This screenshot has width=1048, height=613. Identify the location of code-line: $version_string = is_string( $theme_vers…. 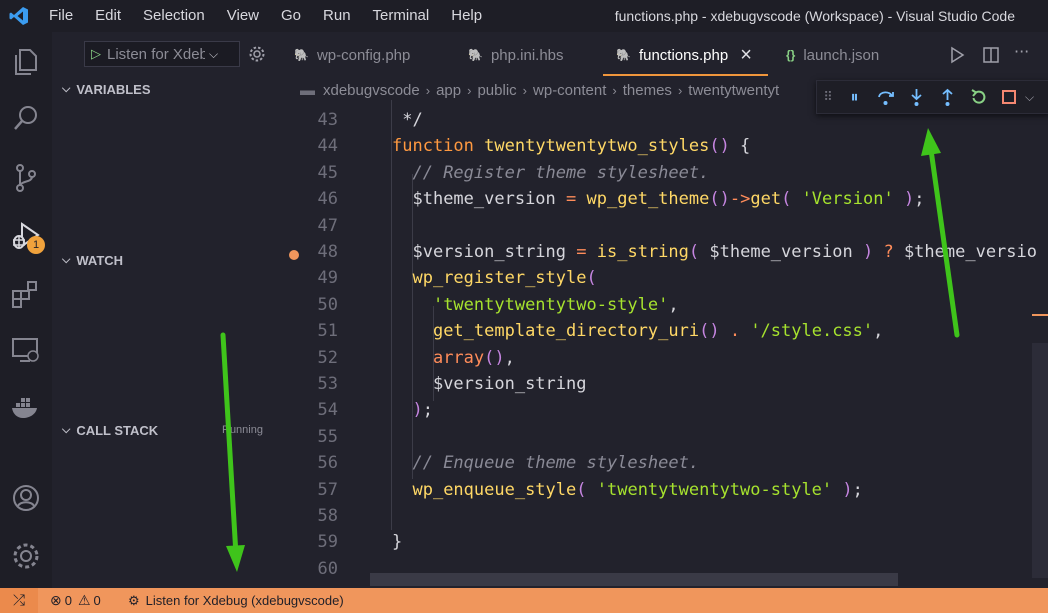
(714, 252).